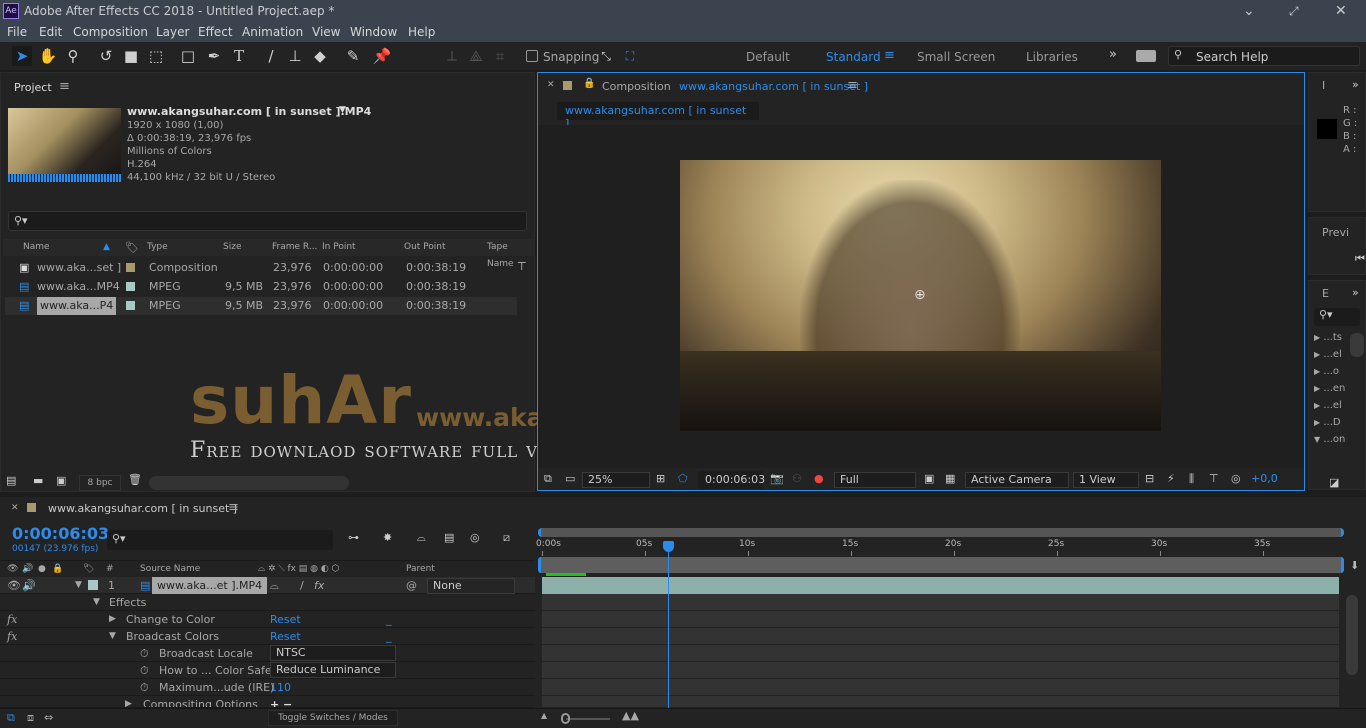  Describe the element at coordinates (106, 56) in the screenshot. I see `rotate-tool-icon: ↺` at that location.